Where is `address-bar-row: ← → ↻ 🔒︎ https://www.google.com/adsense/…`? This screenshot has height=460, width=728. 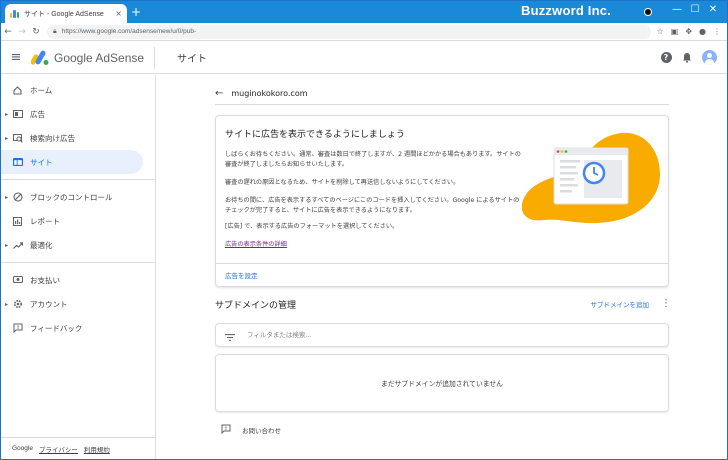
address-bar-row: ← → ↻ 🔒︎ https://www.google.com/adsense/… is located at coordinates (364, 32).